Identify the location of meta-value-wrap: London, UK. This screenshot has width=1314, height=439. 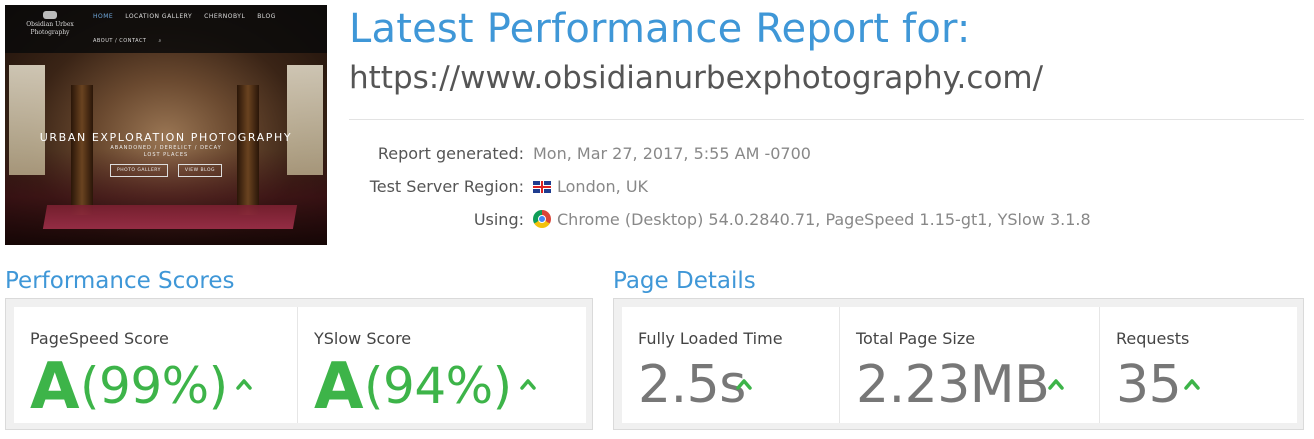
(590, 186).